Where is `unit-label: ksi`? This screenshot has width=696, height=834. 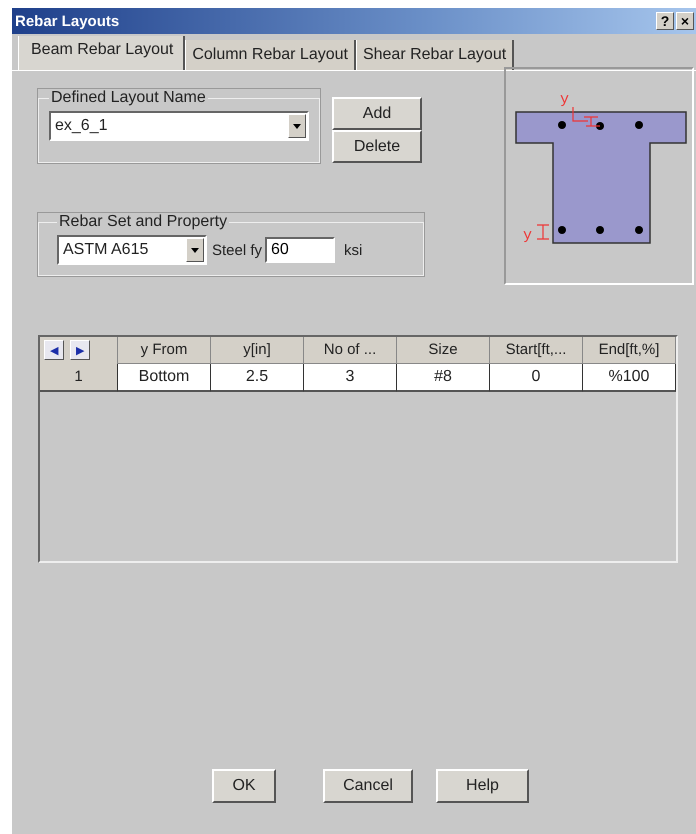 unit-label: ksi is located at coordinates (353, 250).